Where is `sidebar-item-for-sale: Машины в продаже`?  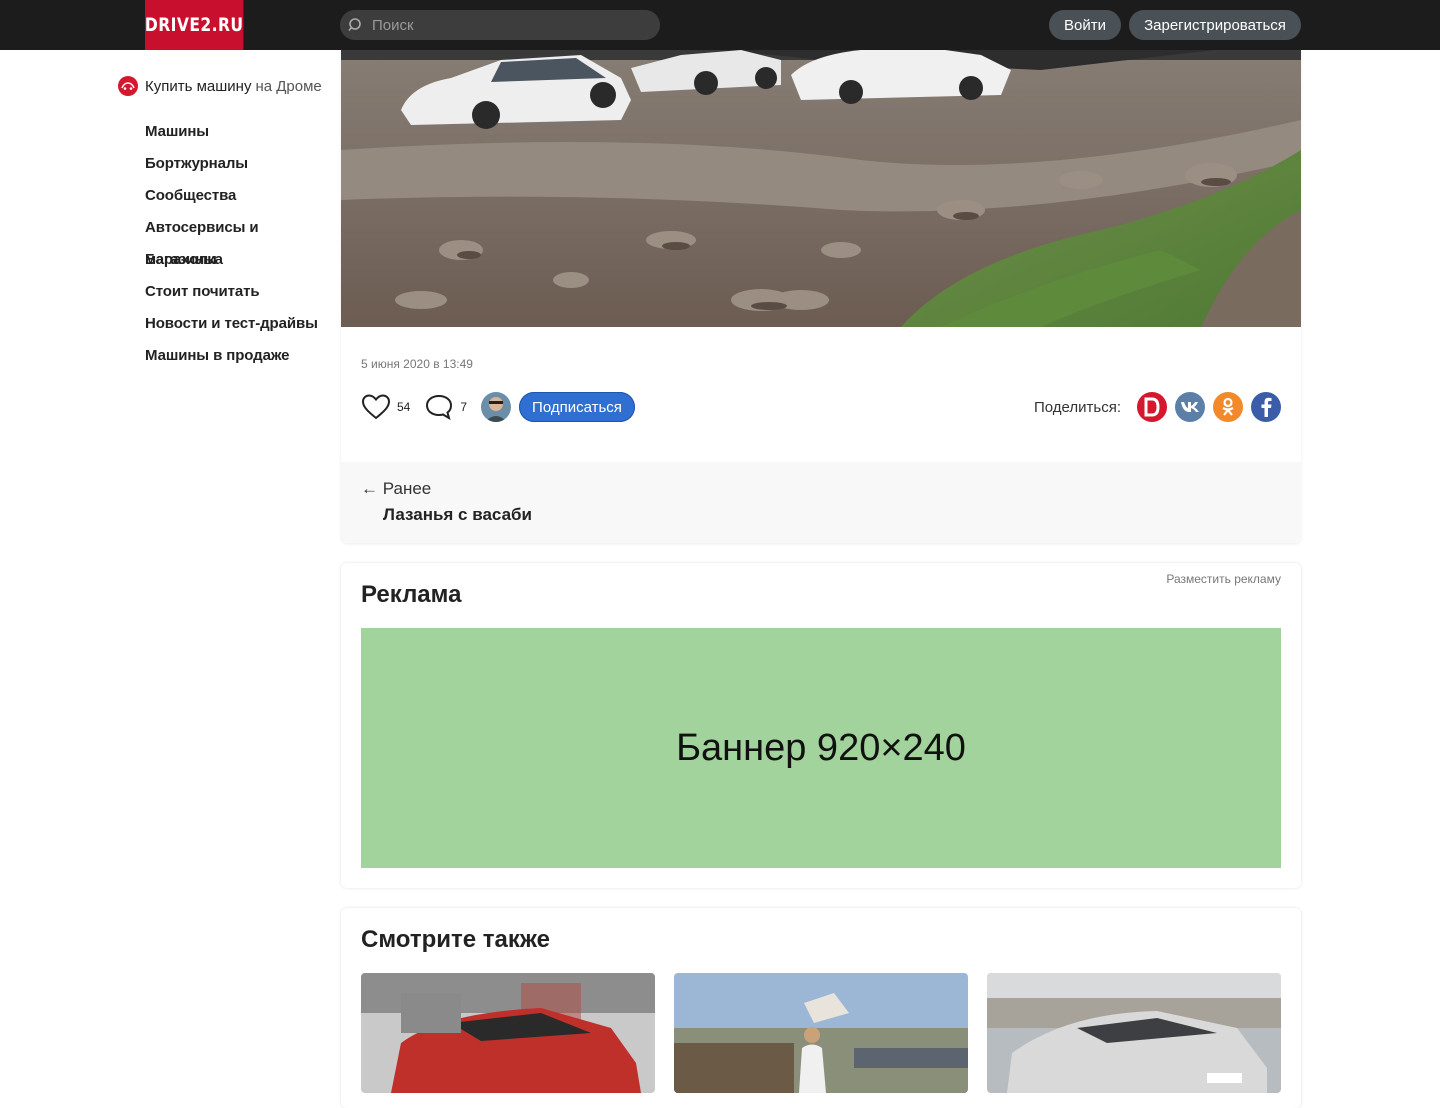 sidebar-item-for-sale: Машины в продаже is located at coordinates (239, 356).